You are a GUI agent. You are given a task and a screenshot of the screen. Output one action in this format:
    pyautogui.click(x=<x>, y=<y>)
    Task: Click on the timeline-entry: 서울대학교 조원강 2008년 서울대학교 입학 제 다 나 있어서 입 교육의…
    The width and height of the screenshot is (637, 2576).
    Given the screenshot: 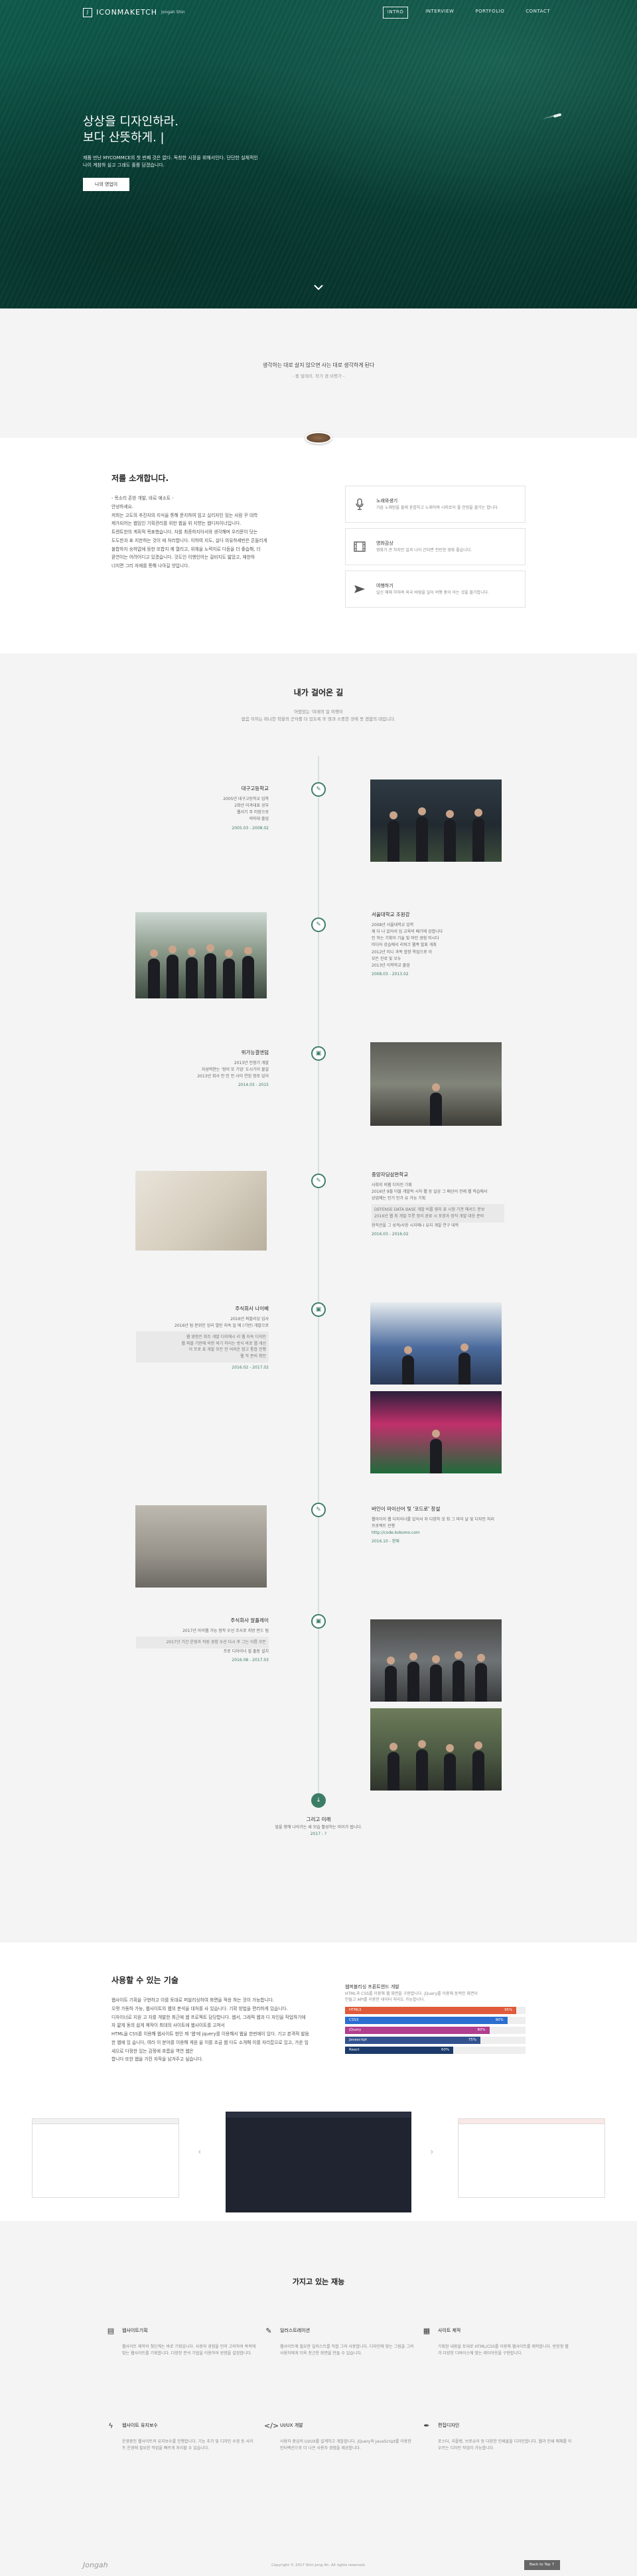 What is the action you would take?
    pyautogui.click(x=438, y=944)
    